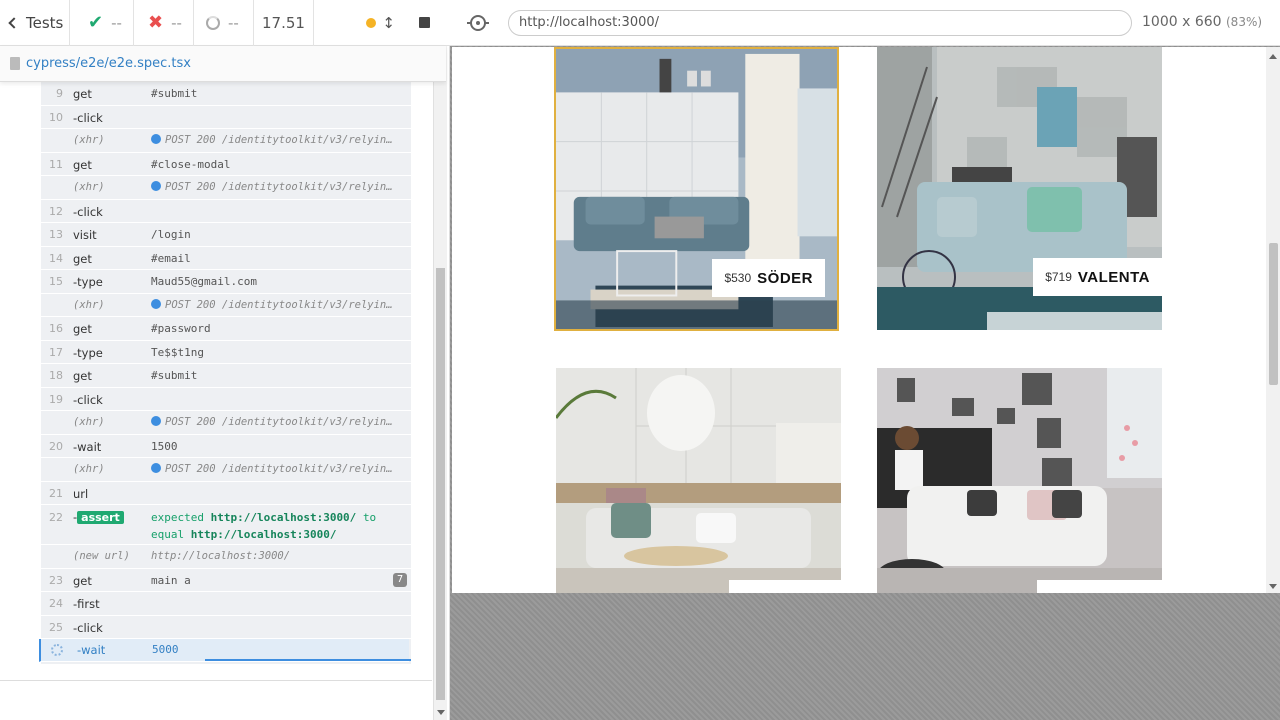 The image size is (1280, 720). I want to click on command-number: 23, so click(56, 580).